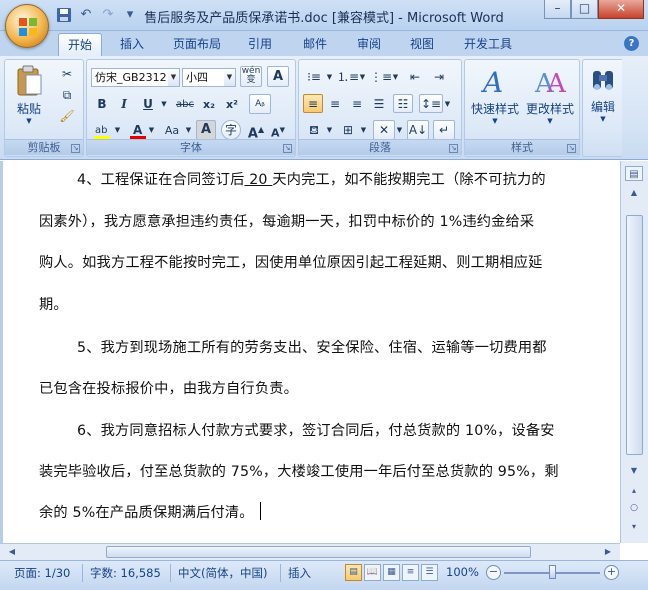 The width and height of the screenshot is (648, 590). I want to click on enclose-characters-icon: 字, so click(231, 130).